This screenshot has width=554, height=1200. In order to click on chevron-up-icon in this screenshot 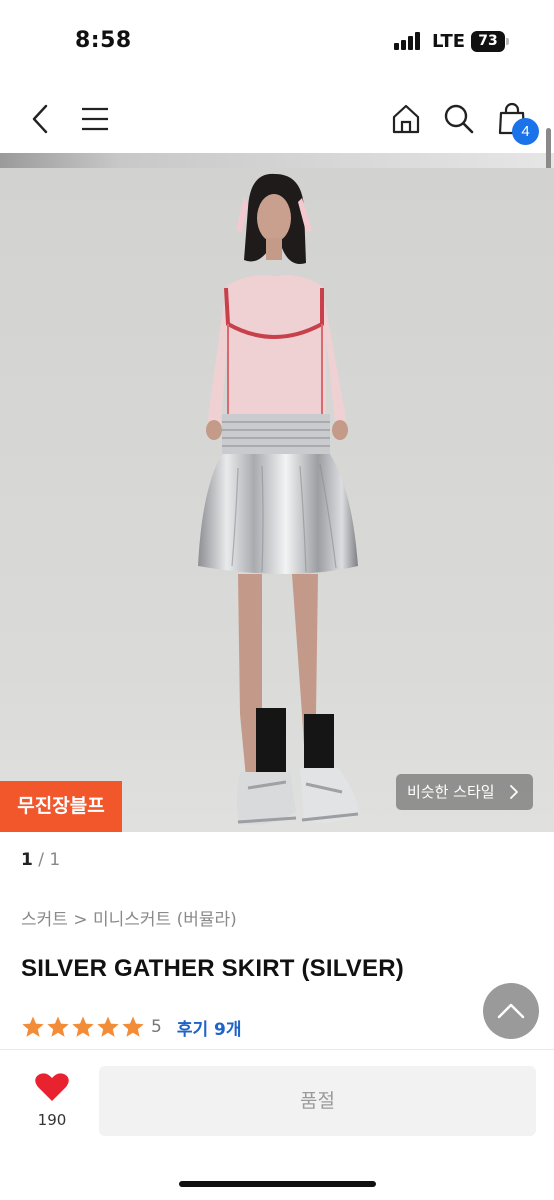, I will do `click(511, 1011)`.